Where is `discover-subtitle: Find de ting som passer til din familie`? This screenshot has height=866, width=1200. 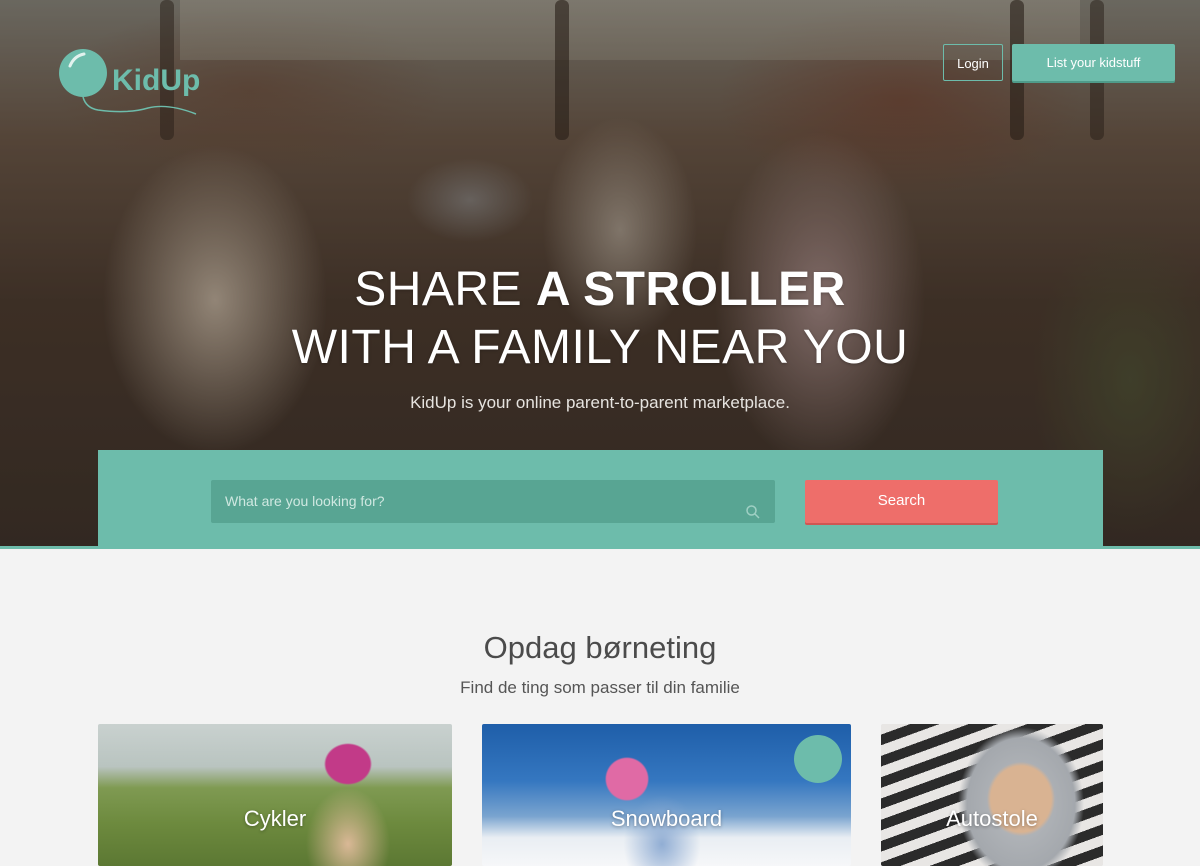 discover-subtitle: Find de ting som passer til din familie is located at coordinates (600, 687).